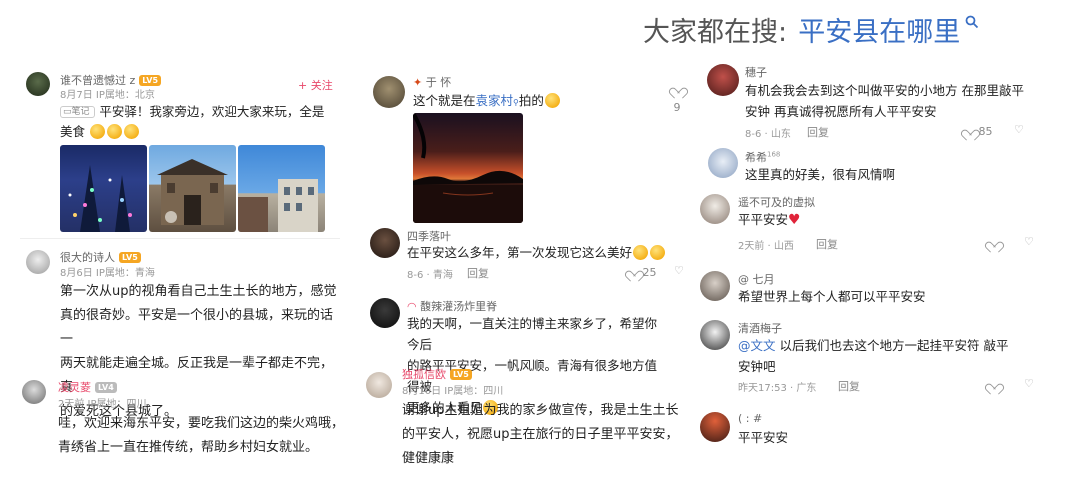  What do you see at coordinates (757, 345) in the screenshot?
I see `mention-link: @文文` at bounding box center [757, 345].